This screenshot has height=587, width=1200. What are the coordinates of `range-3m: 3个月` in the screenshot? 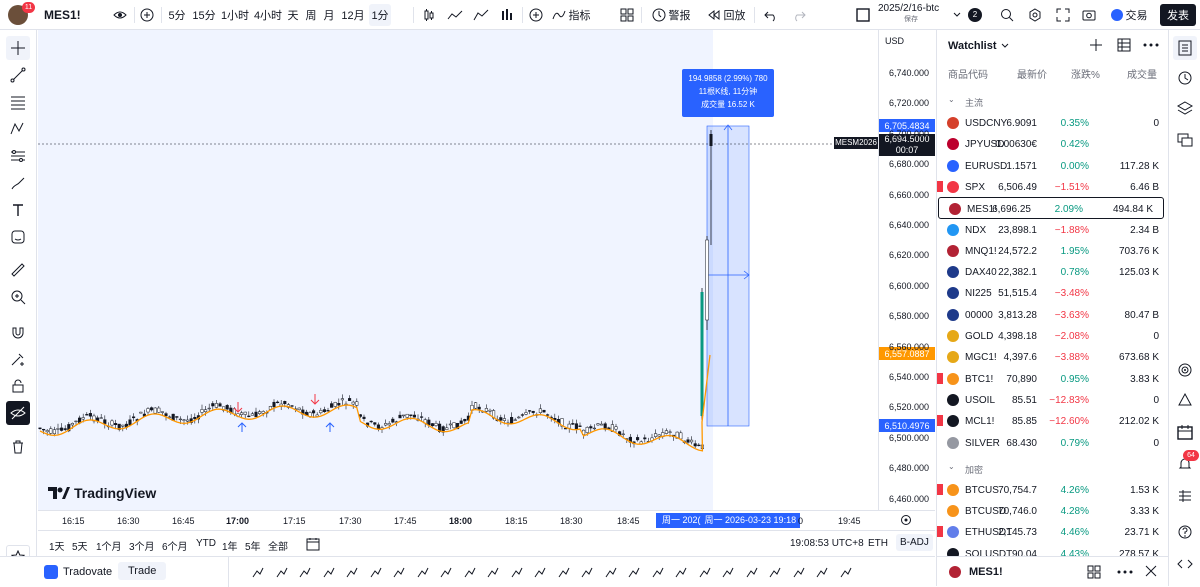 It's located at (142, 545).